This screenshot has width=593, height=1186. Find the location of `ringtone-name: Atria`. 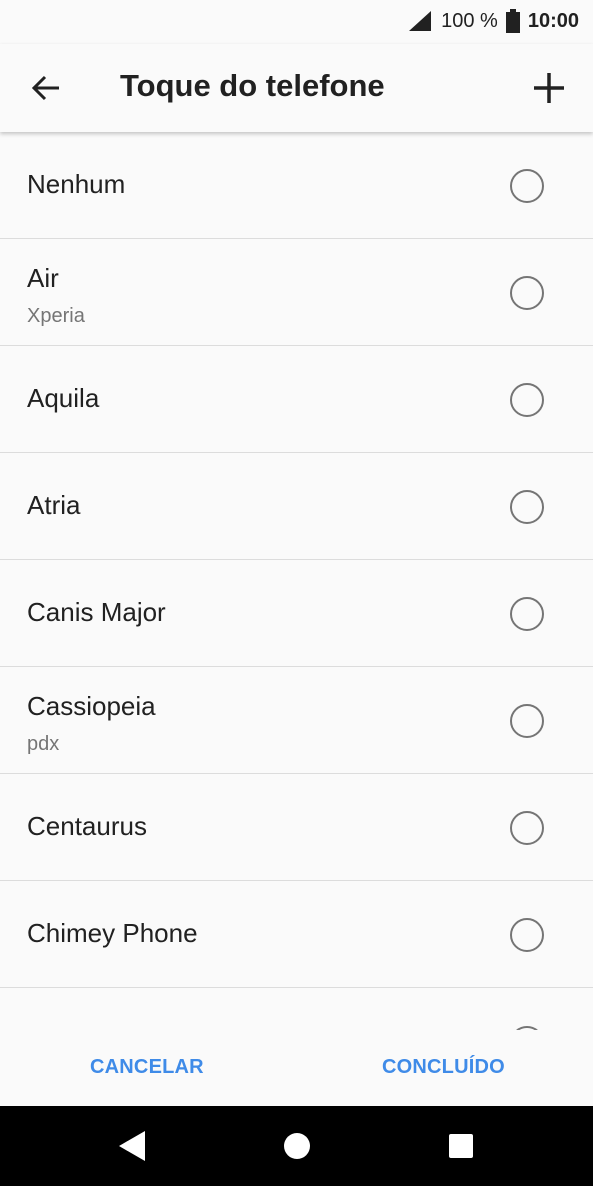

ringtone-name: Atria is located at coordinates (54, 505).